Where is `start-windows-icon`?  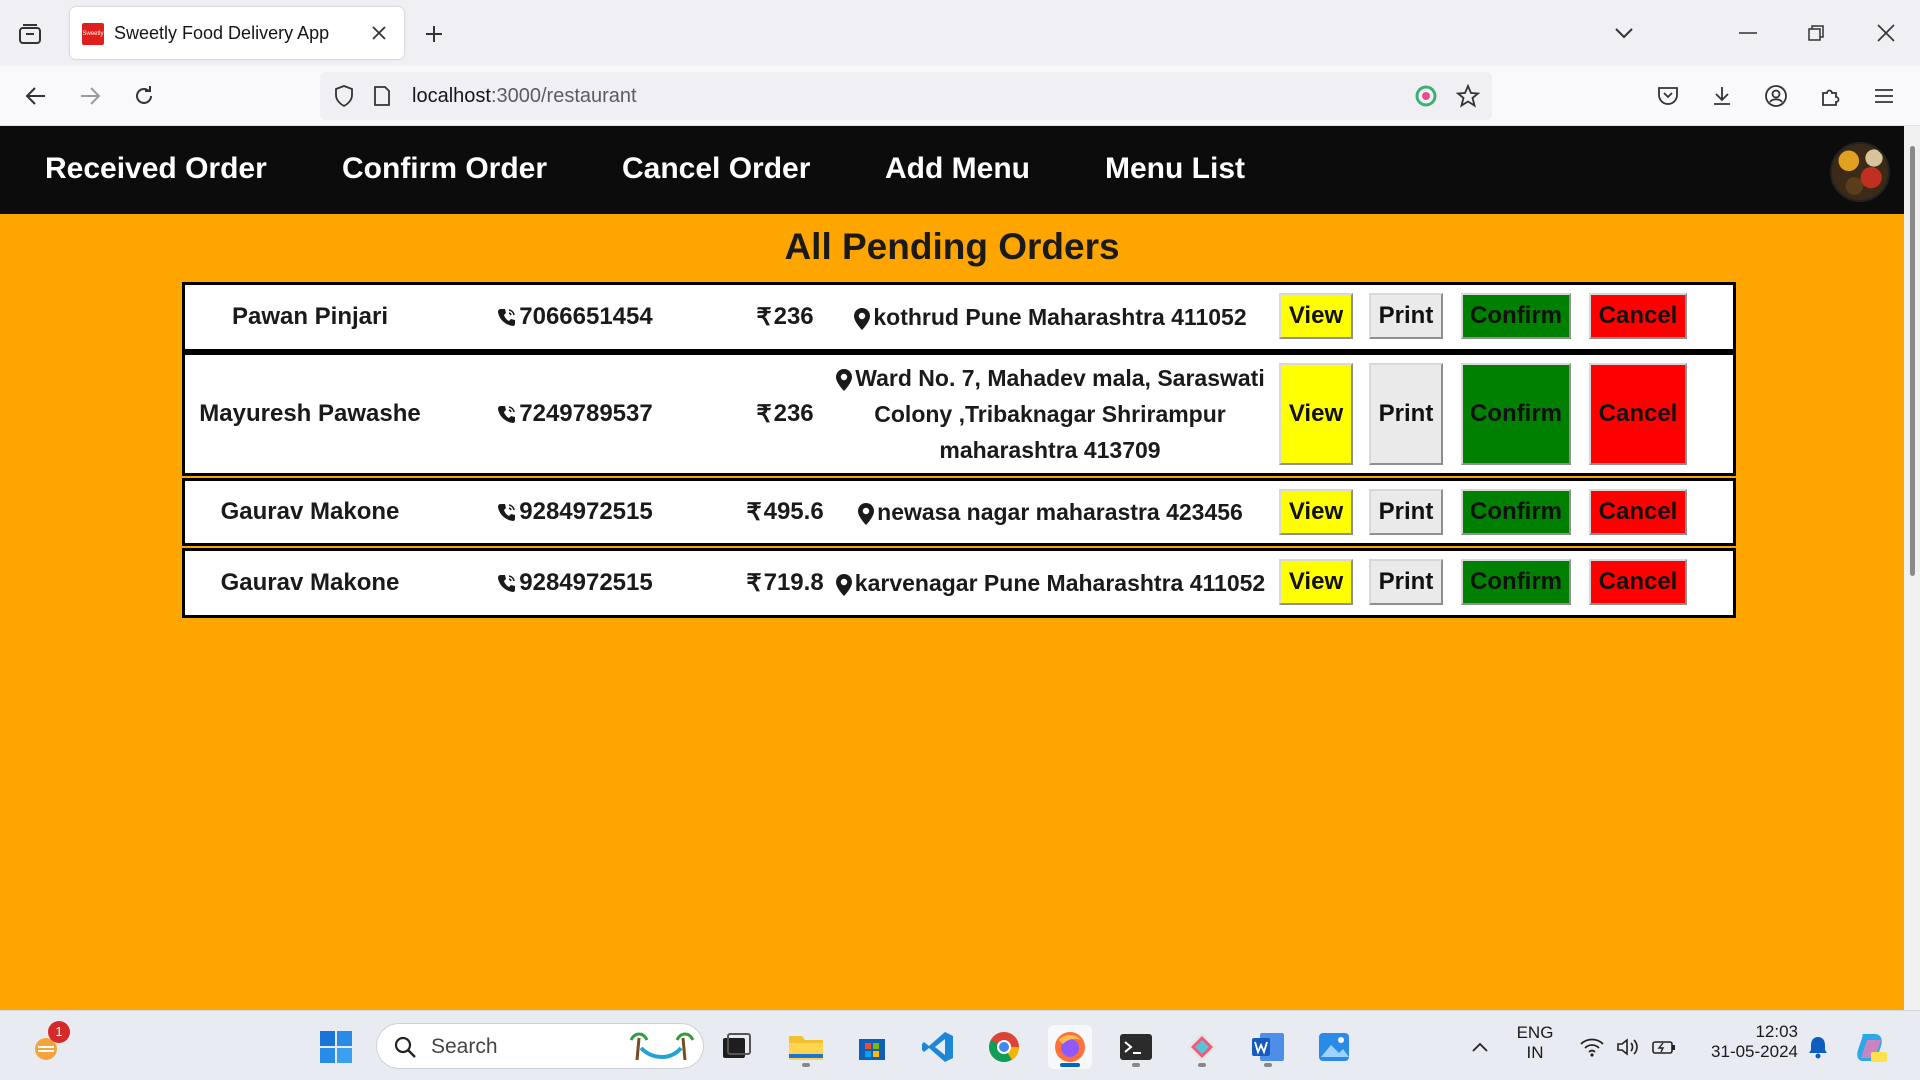
start-windows-icon is located at coordinates (336, 1047).